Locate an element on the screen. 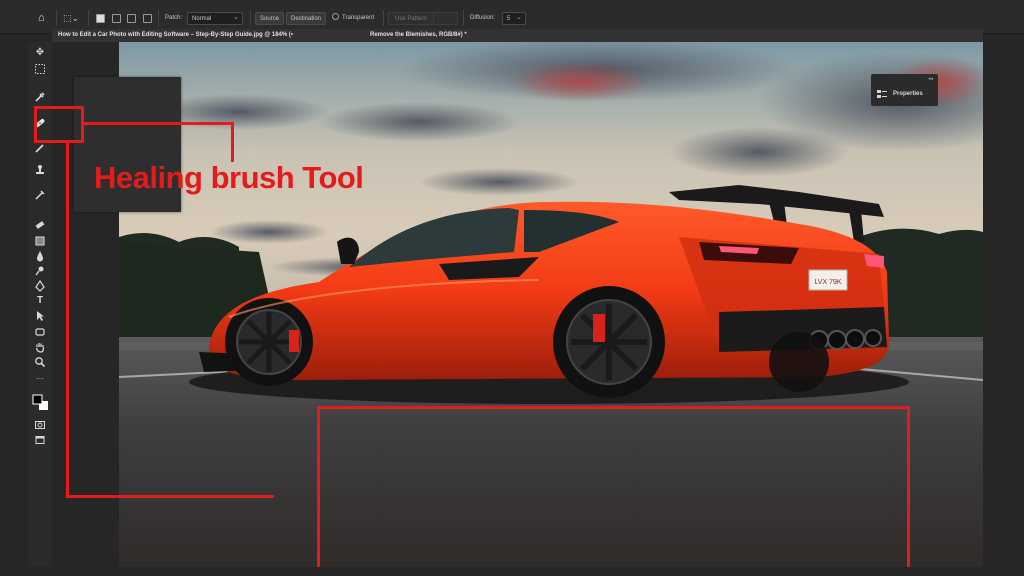 Image resolution: width=1024 pixels, height=576 pixels. document-layer-info: Remove the Blemishes, RGB/8#) * is located at coordinates (418, 35).